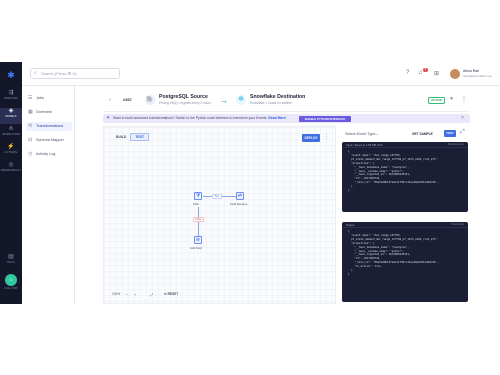 This screenshot has width=500, height=375. What do you see at coordinates (464, 99) in the screenshot?
I see `more-options-icon: ⋮` at bounding box center [464, 99].